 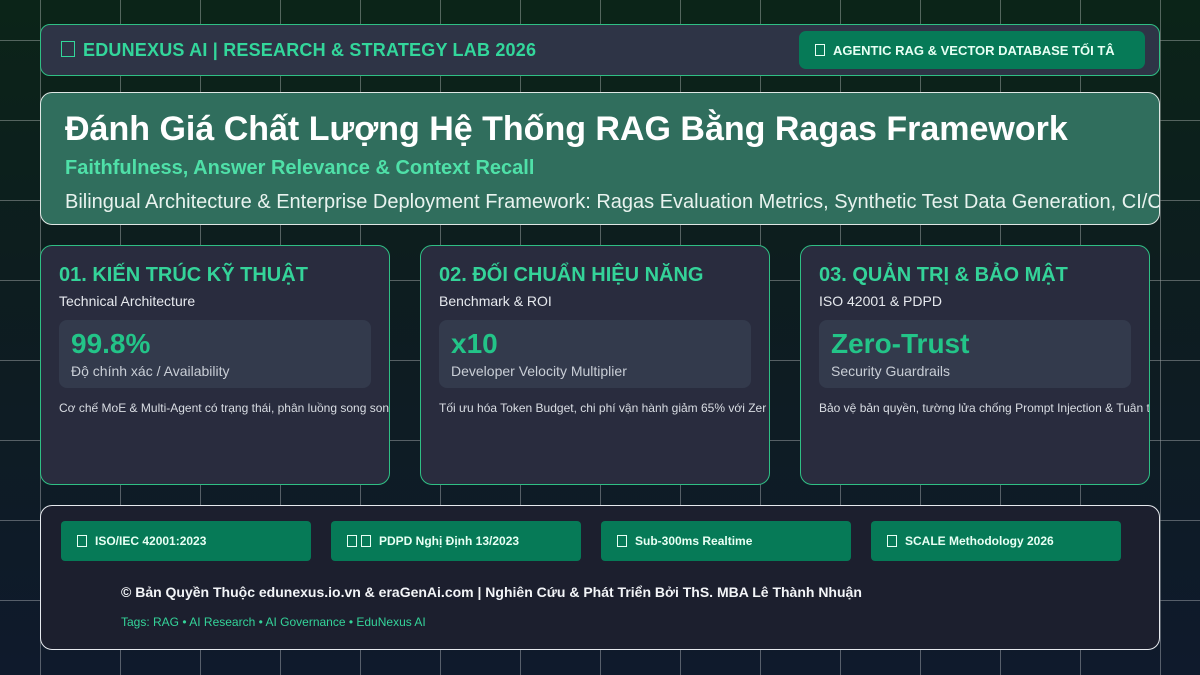 I want to click on badge-iso-42001: ISO/IEC 42001:2023, so click(x=186, y=541).